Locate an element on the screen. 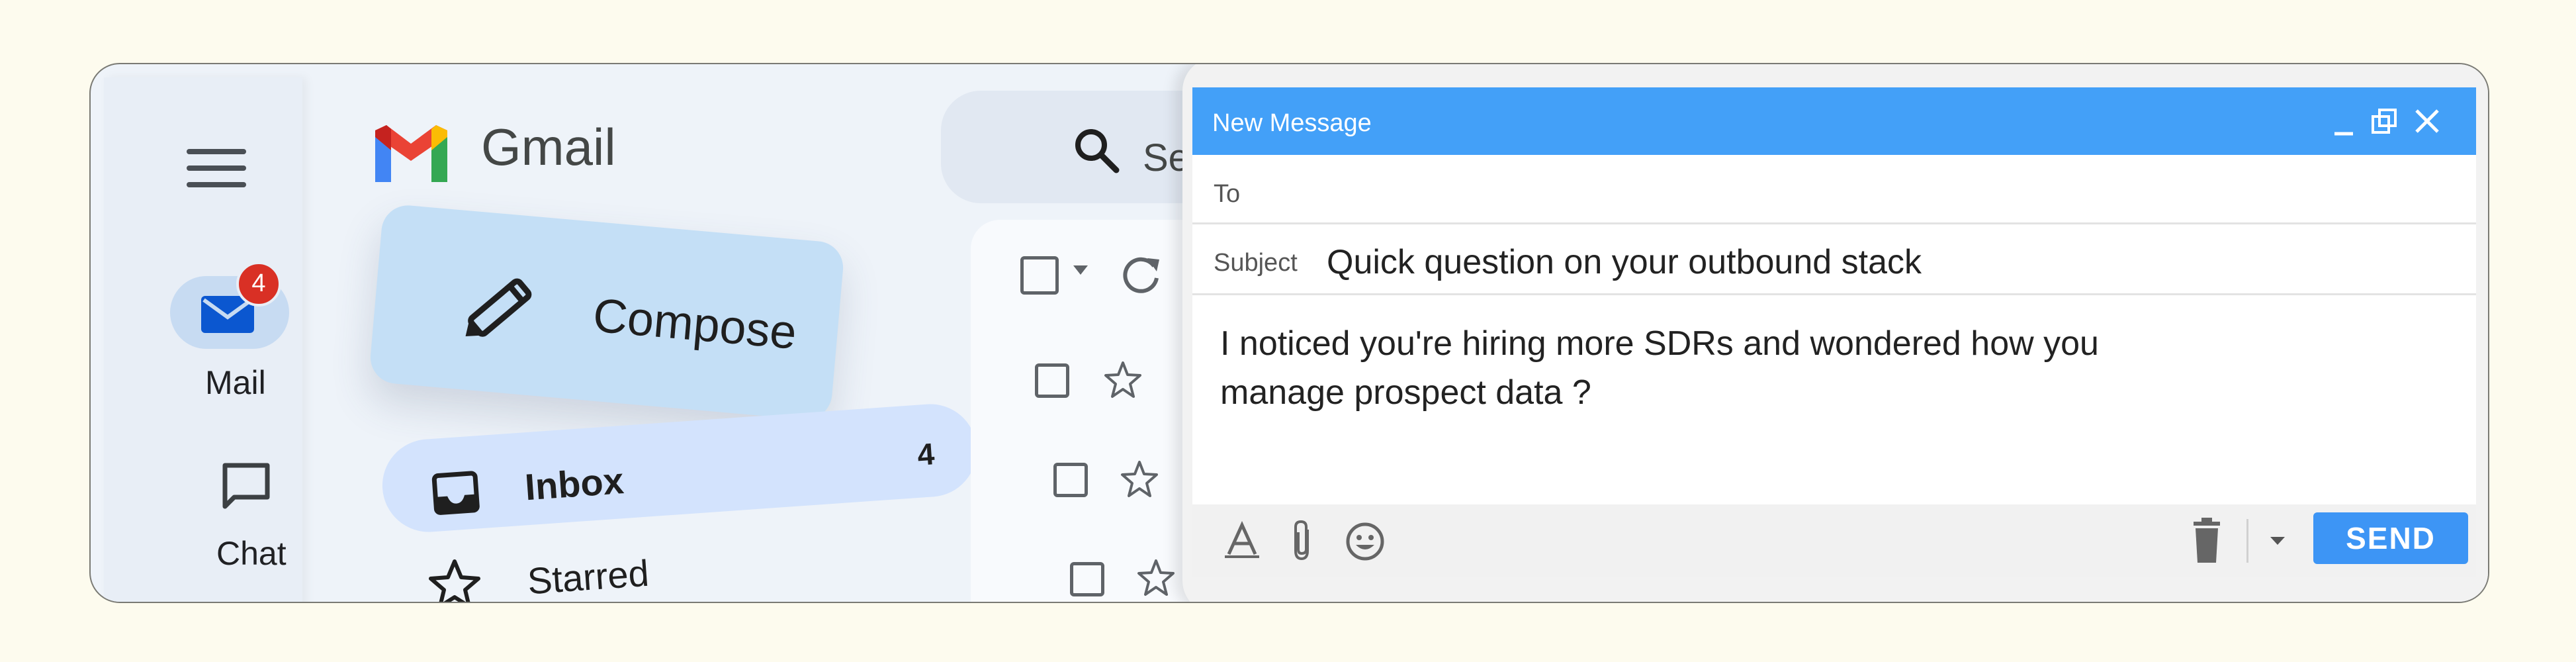  text-format-icon is located at coordinates (1242, 541).